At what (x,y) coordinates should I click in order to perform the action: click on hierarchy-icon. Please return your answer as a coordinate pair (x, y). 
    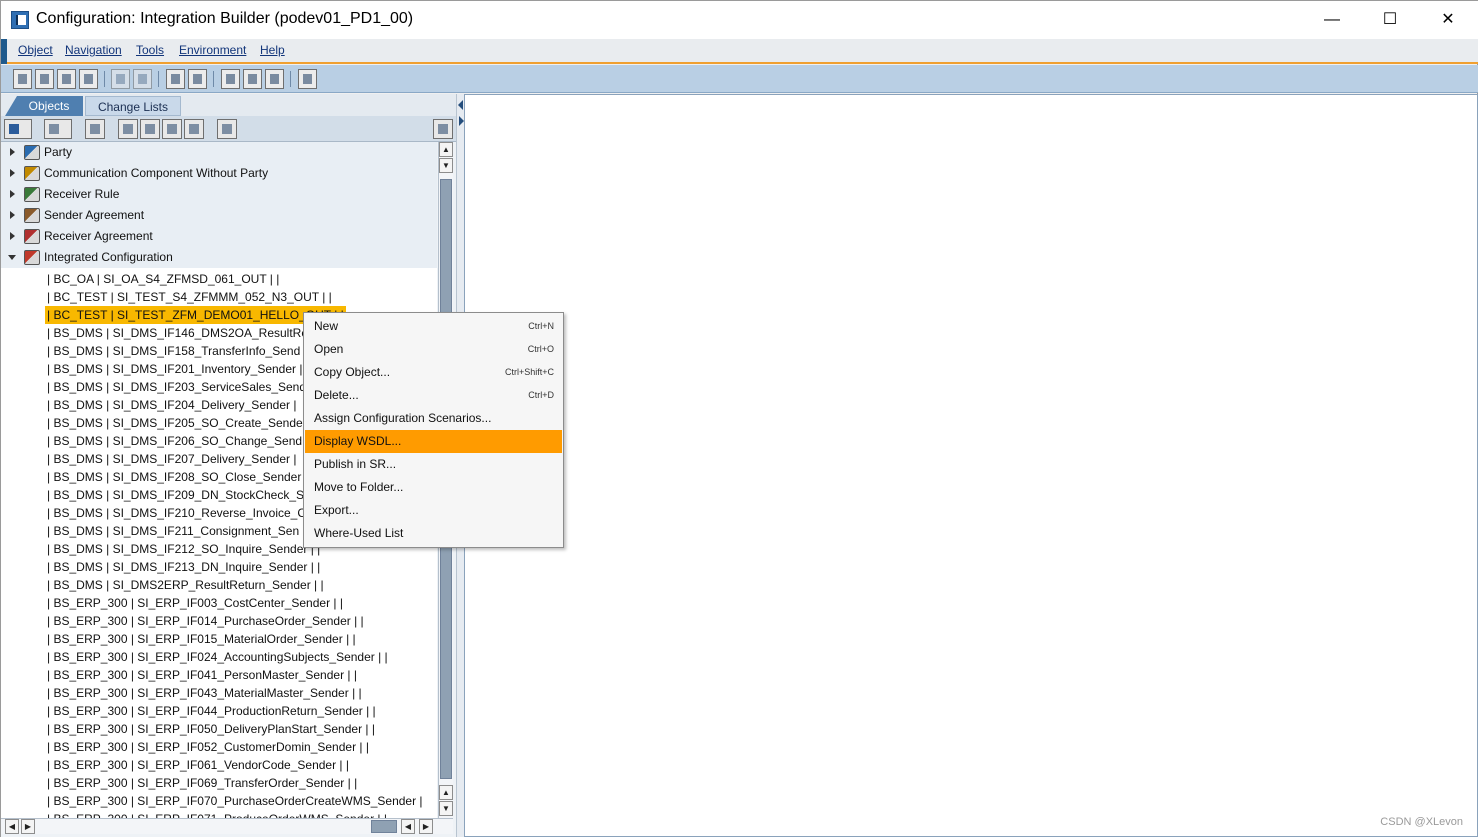
    Looking at the image, I should click on (175, 79).